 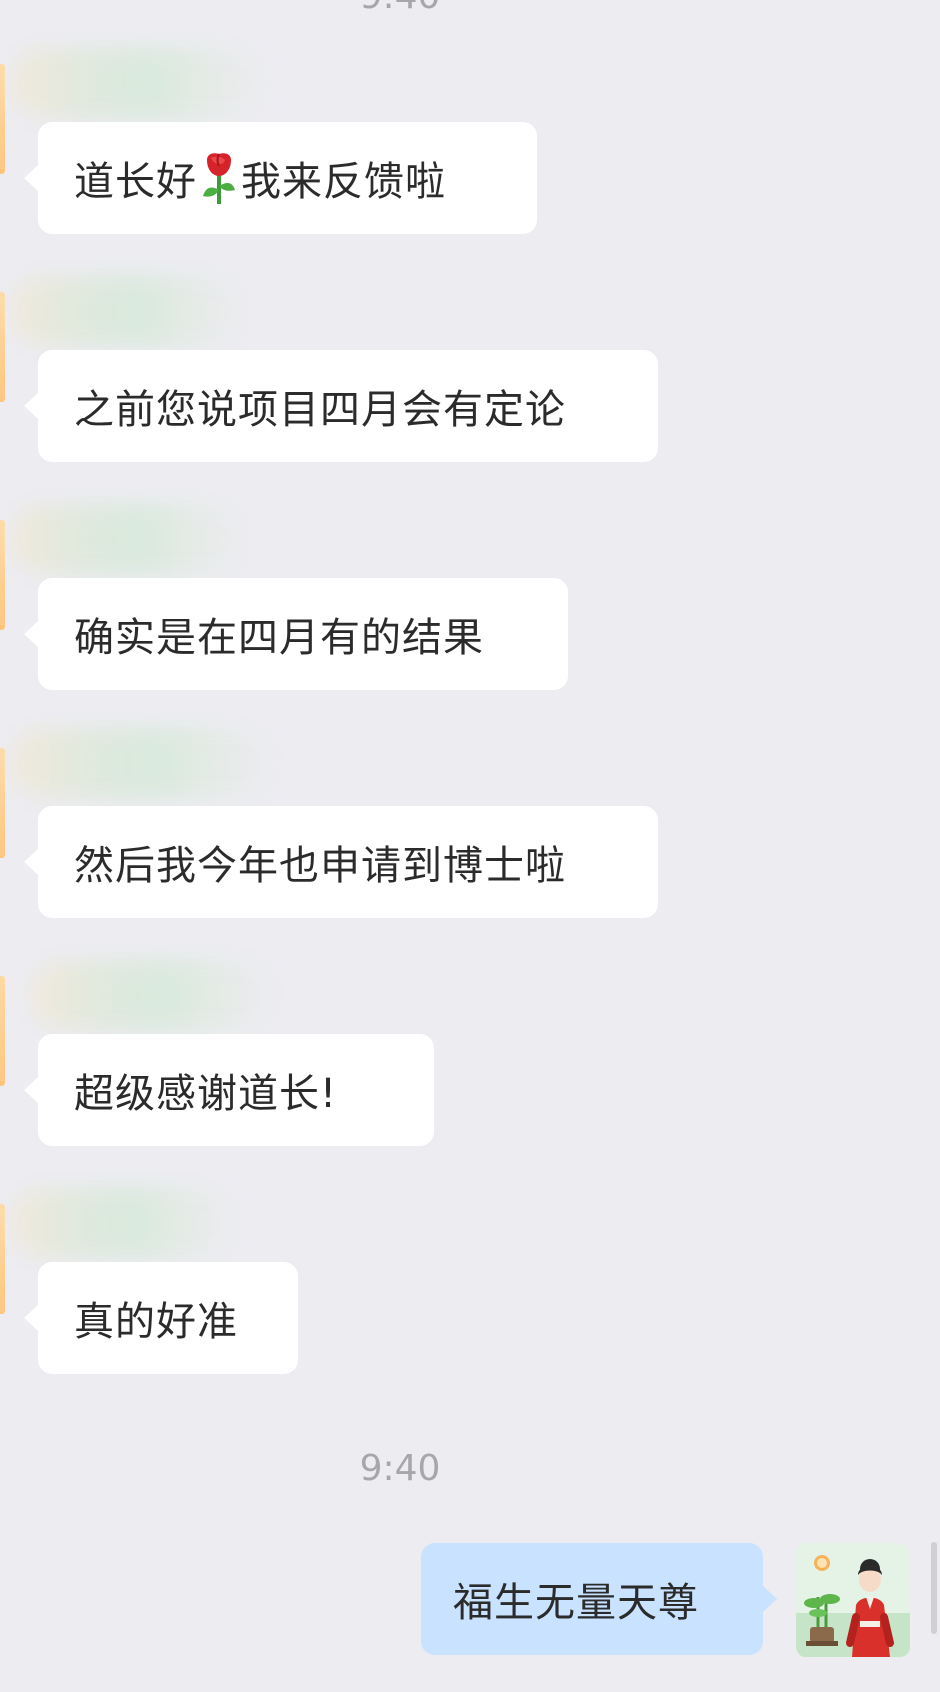 I want to click on message-text: 我来反馈啦, so click(x=343, y=182).